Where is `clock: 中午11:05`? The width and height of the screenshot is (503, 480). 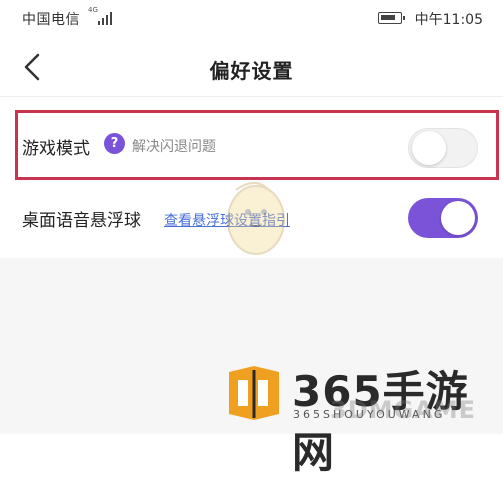
clock: 中午11:05 is located at coordinates (448, 20).